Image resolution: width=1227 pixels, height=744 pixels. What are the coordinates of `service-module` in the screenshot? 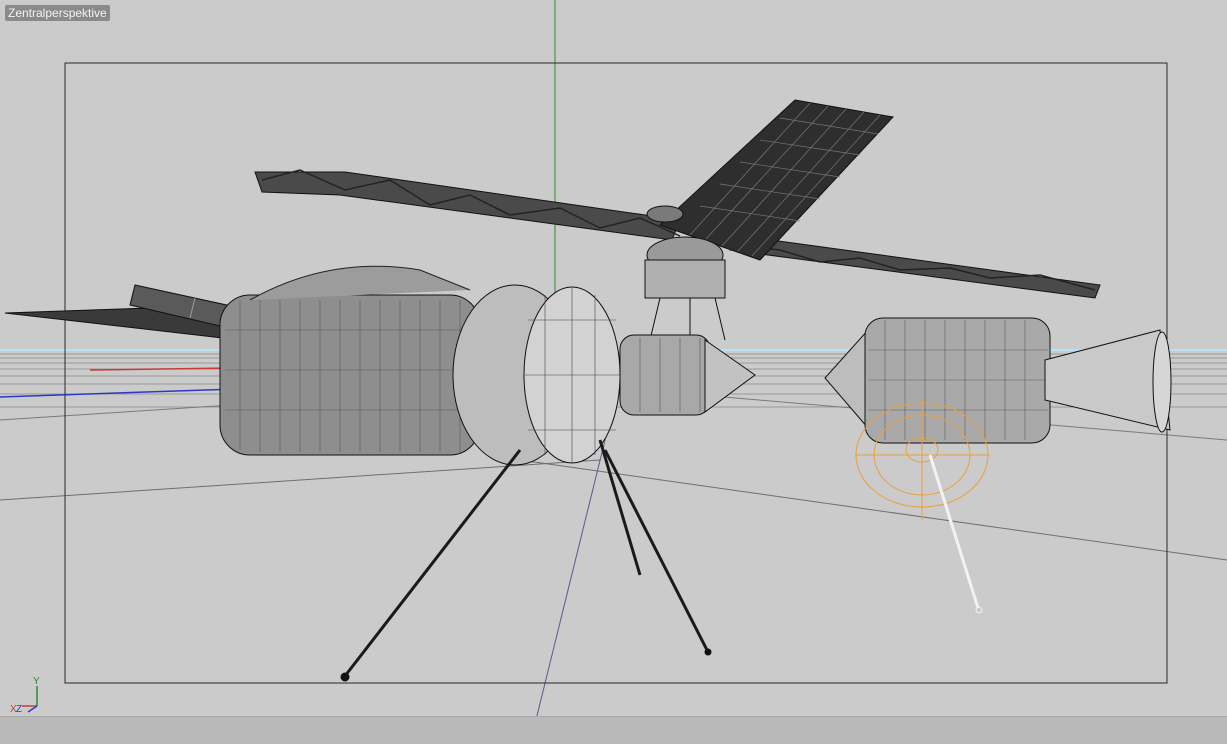 It's located at (957, 380).